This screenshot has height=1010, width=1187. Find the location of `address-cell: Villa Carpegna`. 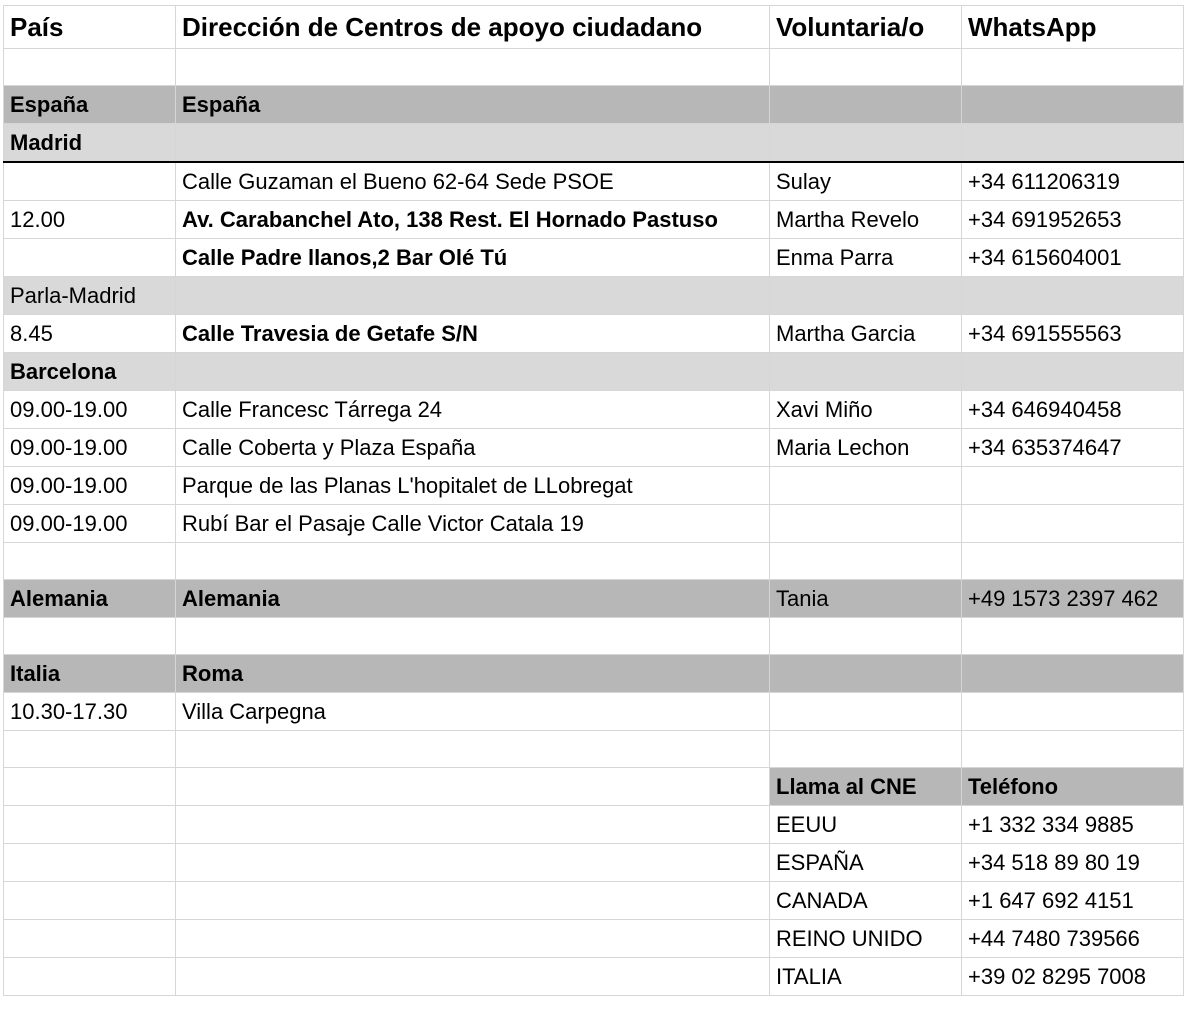

address-cell: Villa Carpegna is located at coordinates (472, 711).